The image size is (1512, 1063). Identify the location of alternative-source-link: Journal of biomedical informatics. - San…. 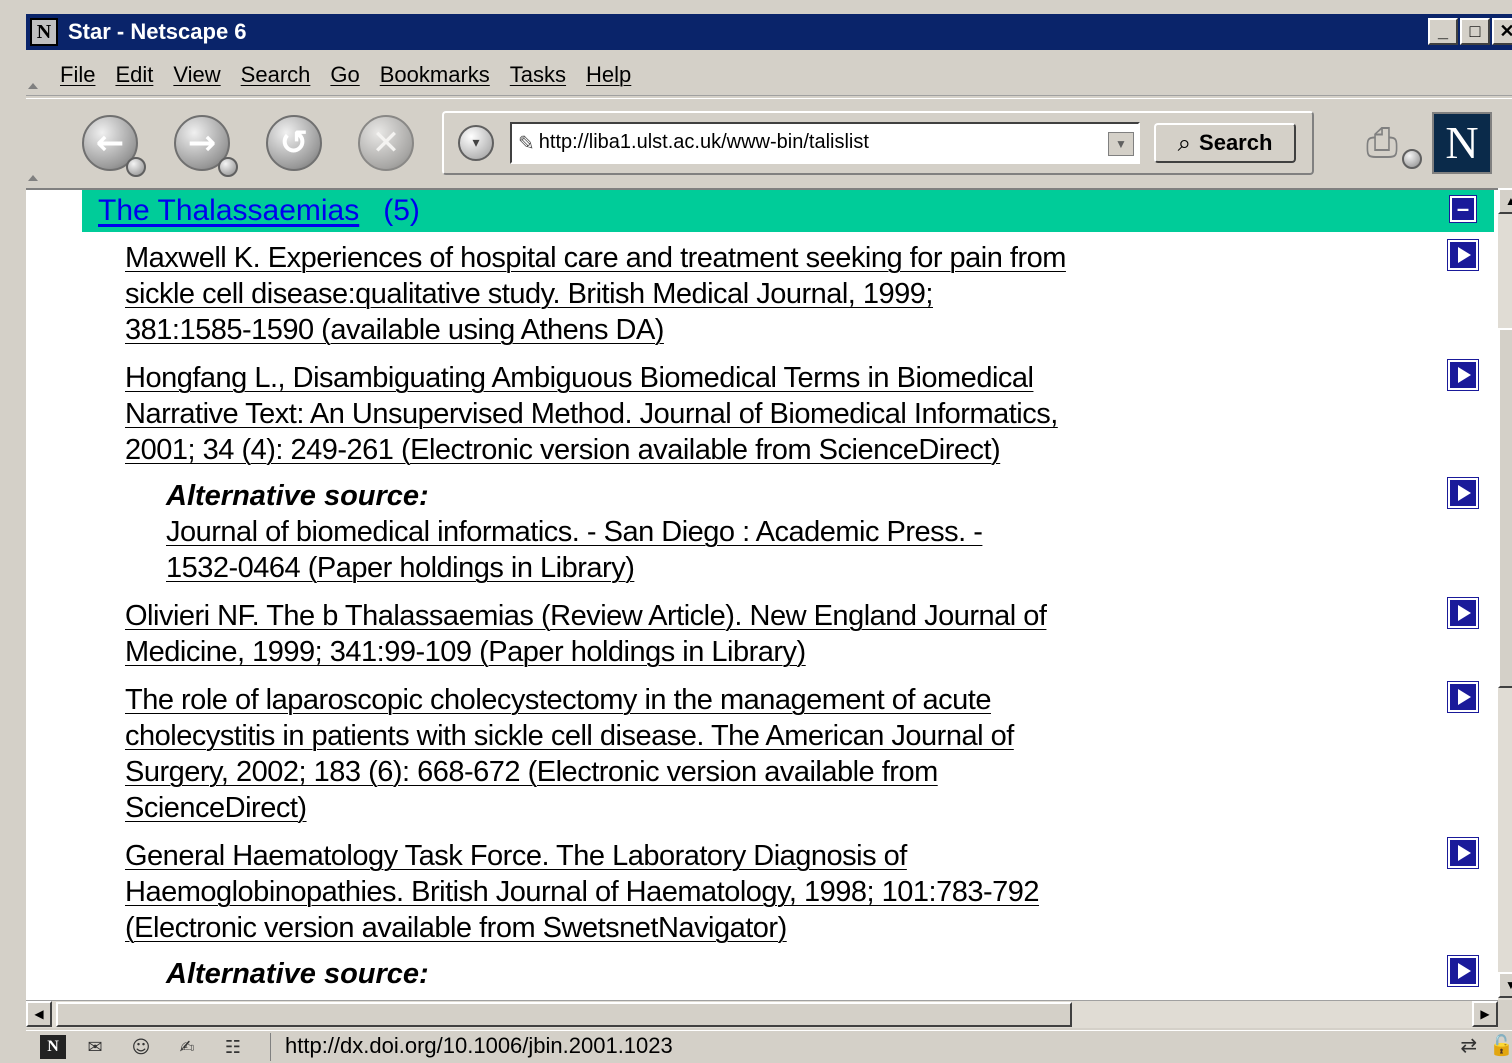
(646, 550).